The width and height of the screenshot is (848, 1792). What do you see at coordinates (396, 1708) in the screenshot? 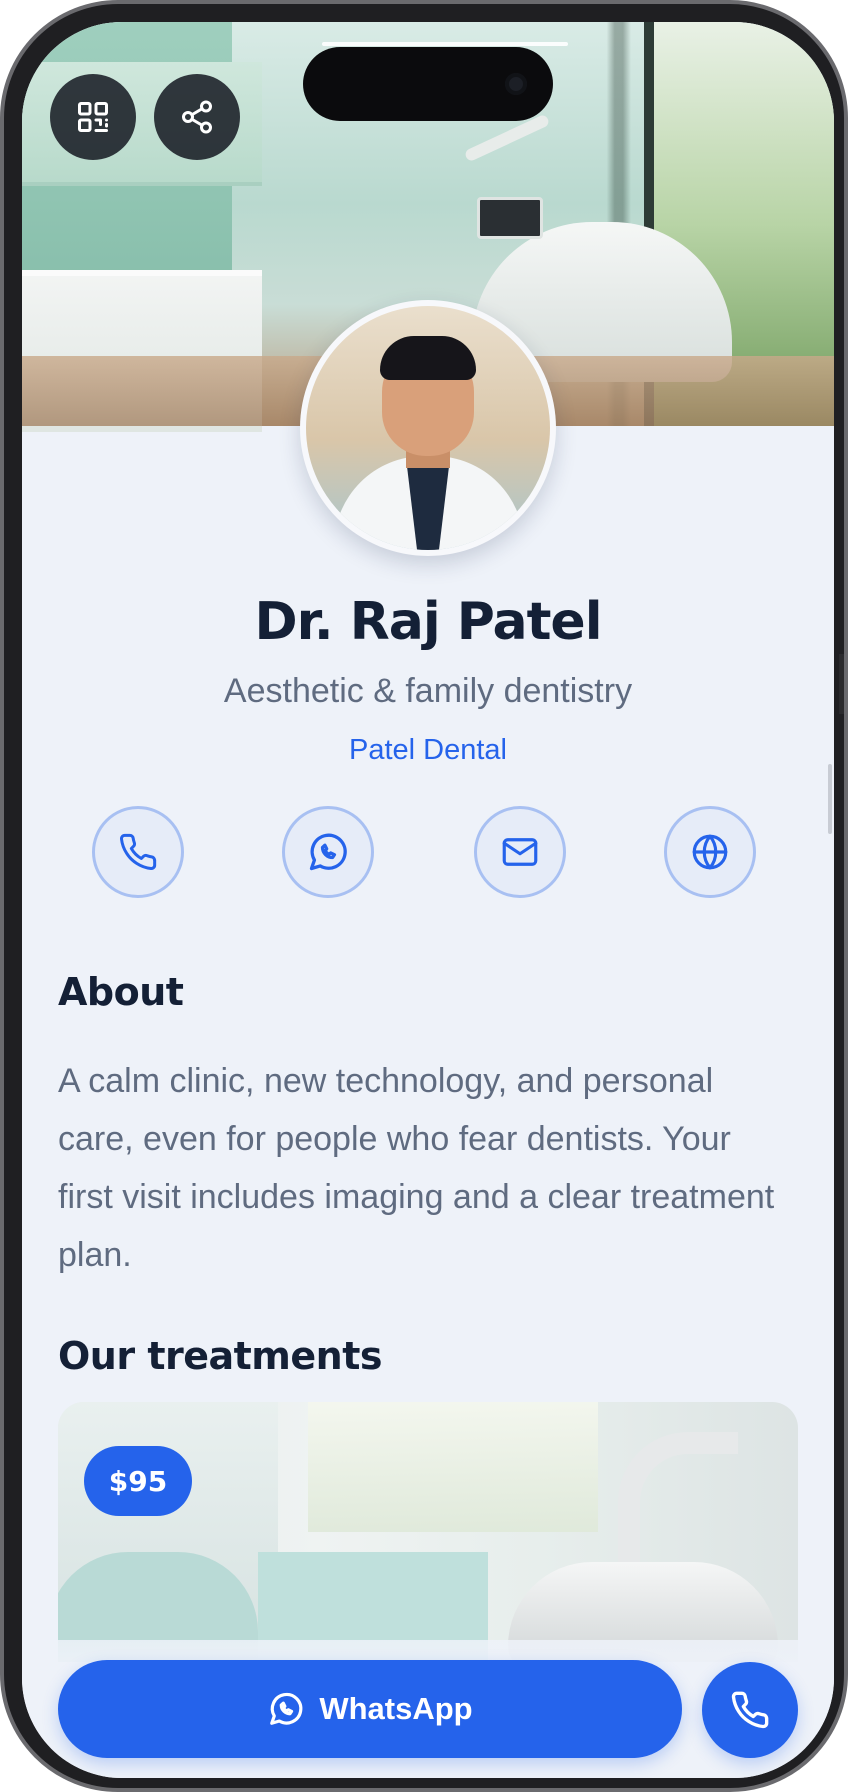
I see `whatsapp-cta-label: WhatsApp` at bounding box center [396, 1708].